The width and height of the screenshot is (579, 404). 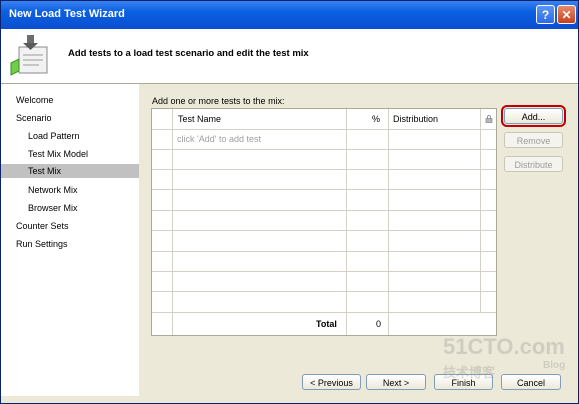 What do you see at coordinates (326, 324) in the screenshot?
I see `total-label: Total` at bounding box center [326, 324].